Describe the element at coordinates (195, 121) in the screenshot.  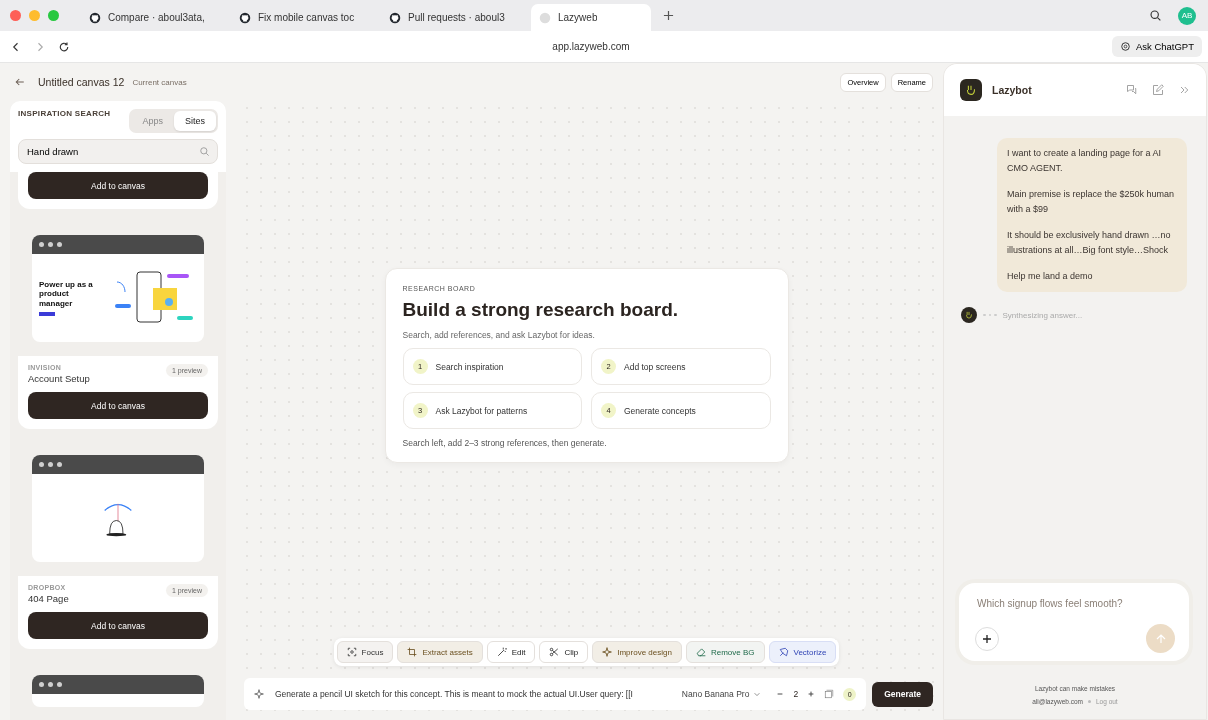
I see `segment-tab: Sites` at that location.